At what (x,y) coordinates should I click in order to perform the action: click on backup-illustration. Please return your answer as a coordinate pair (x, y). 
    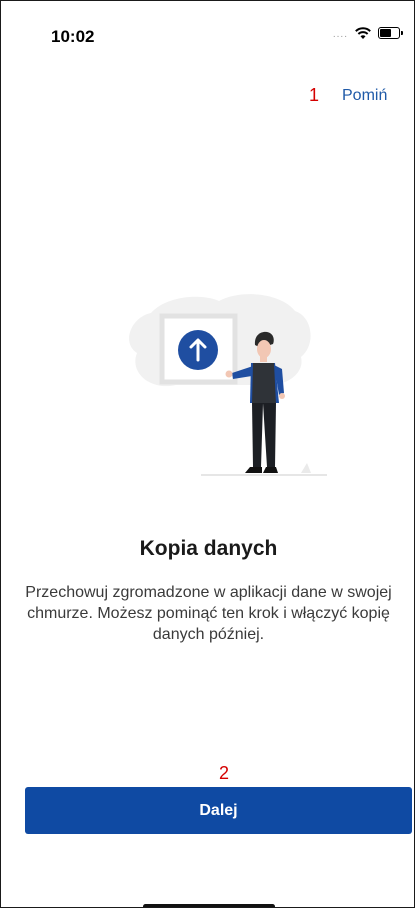
    Looking at the image, I should click on (228, 385).